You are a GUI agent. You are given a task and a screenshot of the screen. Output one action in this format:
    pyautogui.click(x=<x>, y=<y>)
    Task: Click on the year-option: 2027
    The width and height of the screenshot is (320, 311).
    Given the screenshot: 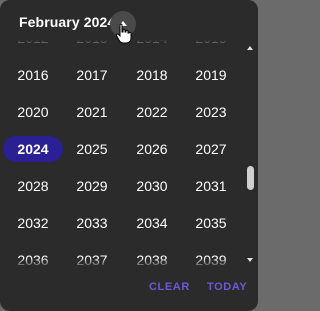 What is the action you would take?
    pyautogui.click(x=211, y=149)
    